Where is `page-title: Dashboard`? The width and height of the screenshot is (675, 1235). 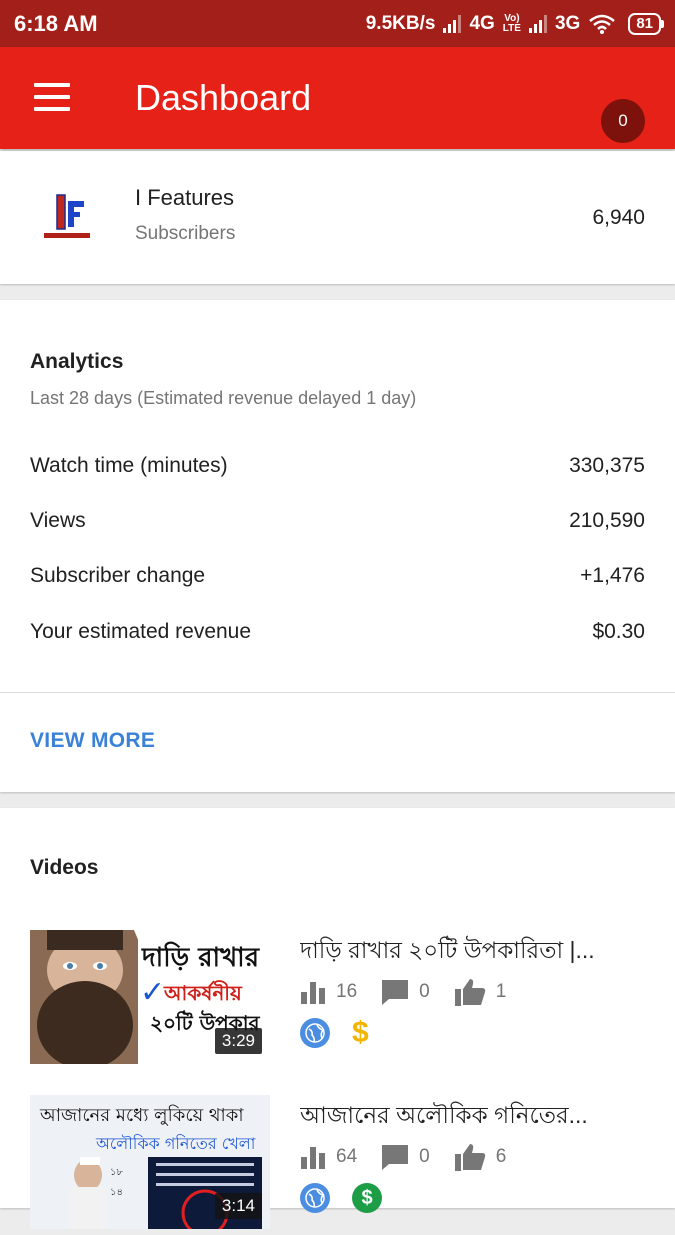 page-title: Dashboard is located at coordinates (223, 97).